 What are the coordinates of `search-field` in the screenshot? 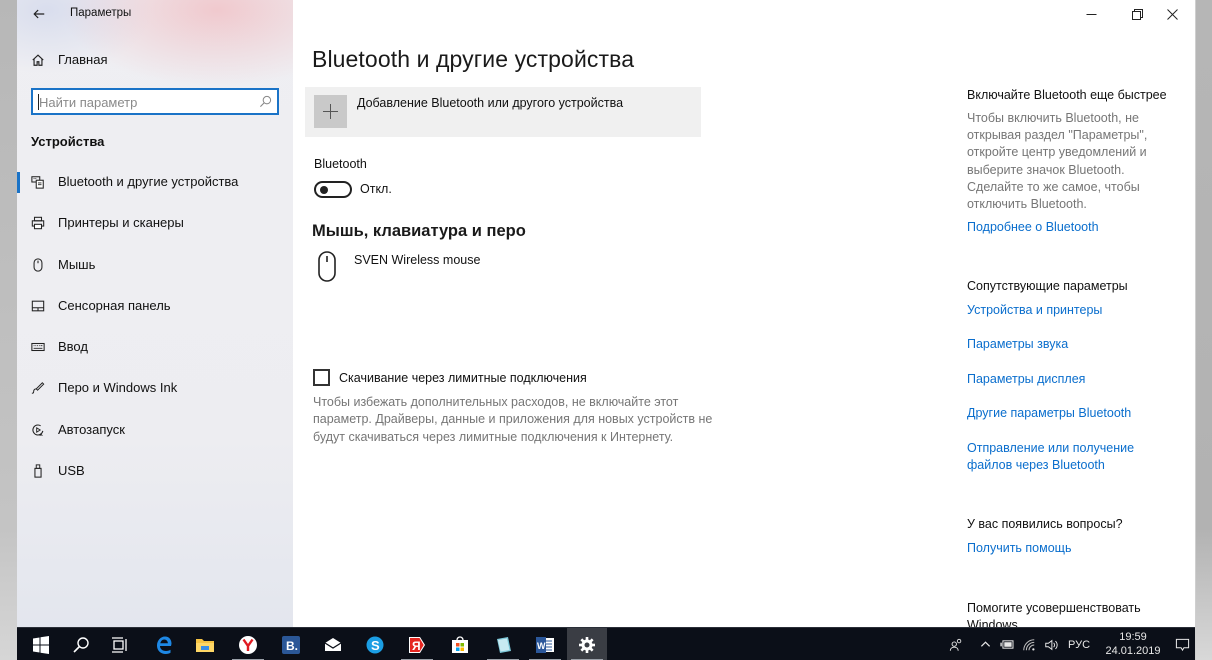 It's located at (155, 101).